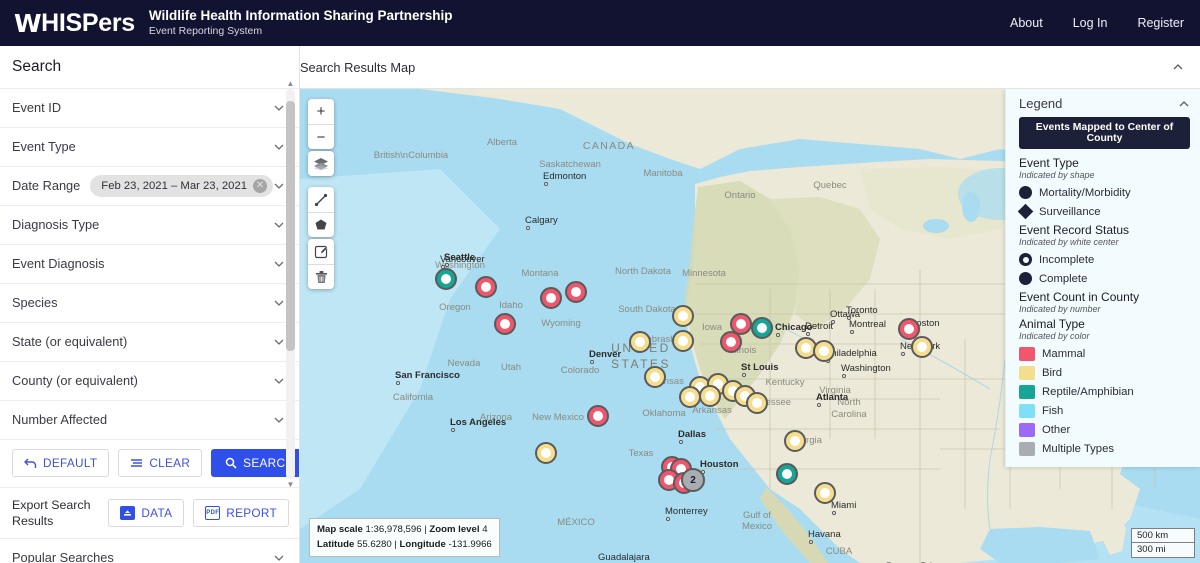 The width and height of the screenshot is (1200, 563). Describe the element at coordinates (149, 303) in the screenshot. I see `filter-species: Species` at that location.